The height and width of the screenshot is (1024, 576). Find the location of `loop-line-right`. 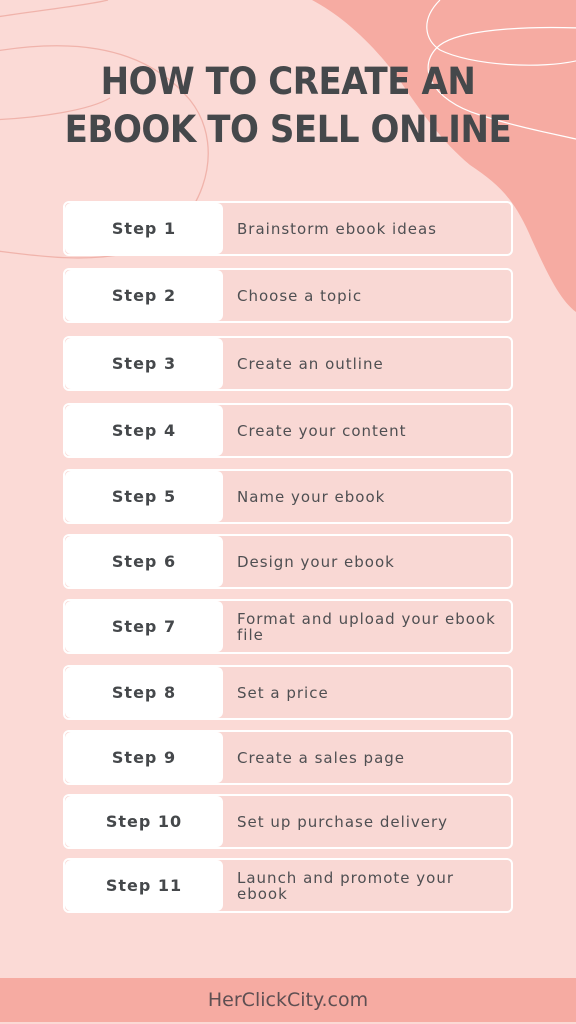

loop-line-right is located at coordinates (501, 33).